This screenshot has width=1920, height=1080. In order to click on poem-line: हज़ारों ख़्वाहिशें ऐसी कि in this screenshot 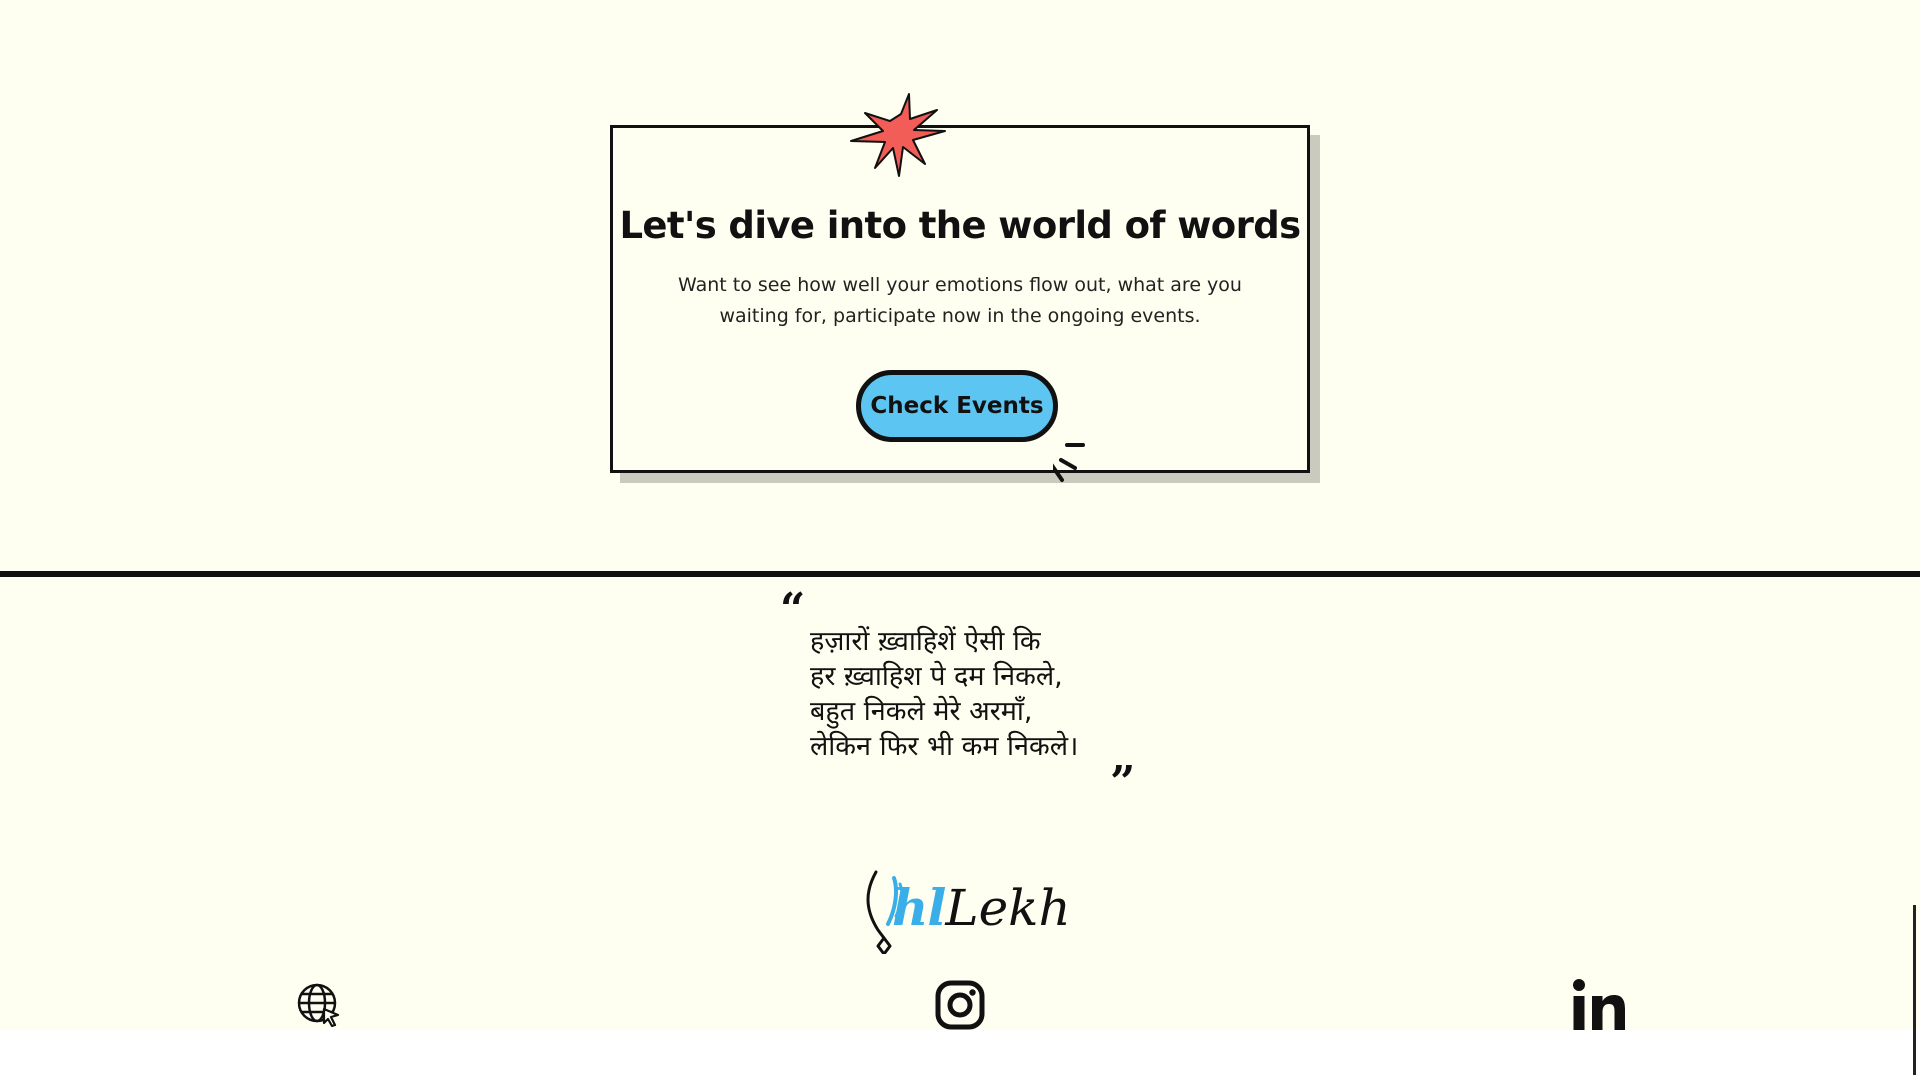, I will do `click(925, 641)`.